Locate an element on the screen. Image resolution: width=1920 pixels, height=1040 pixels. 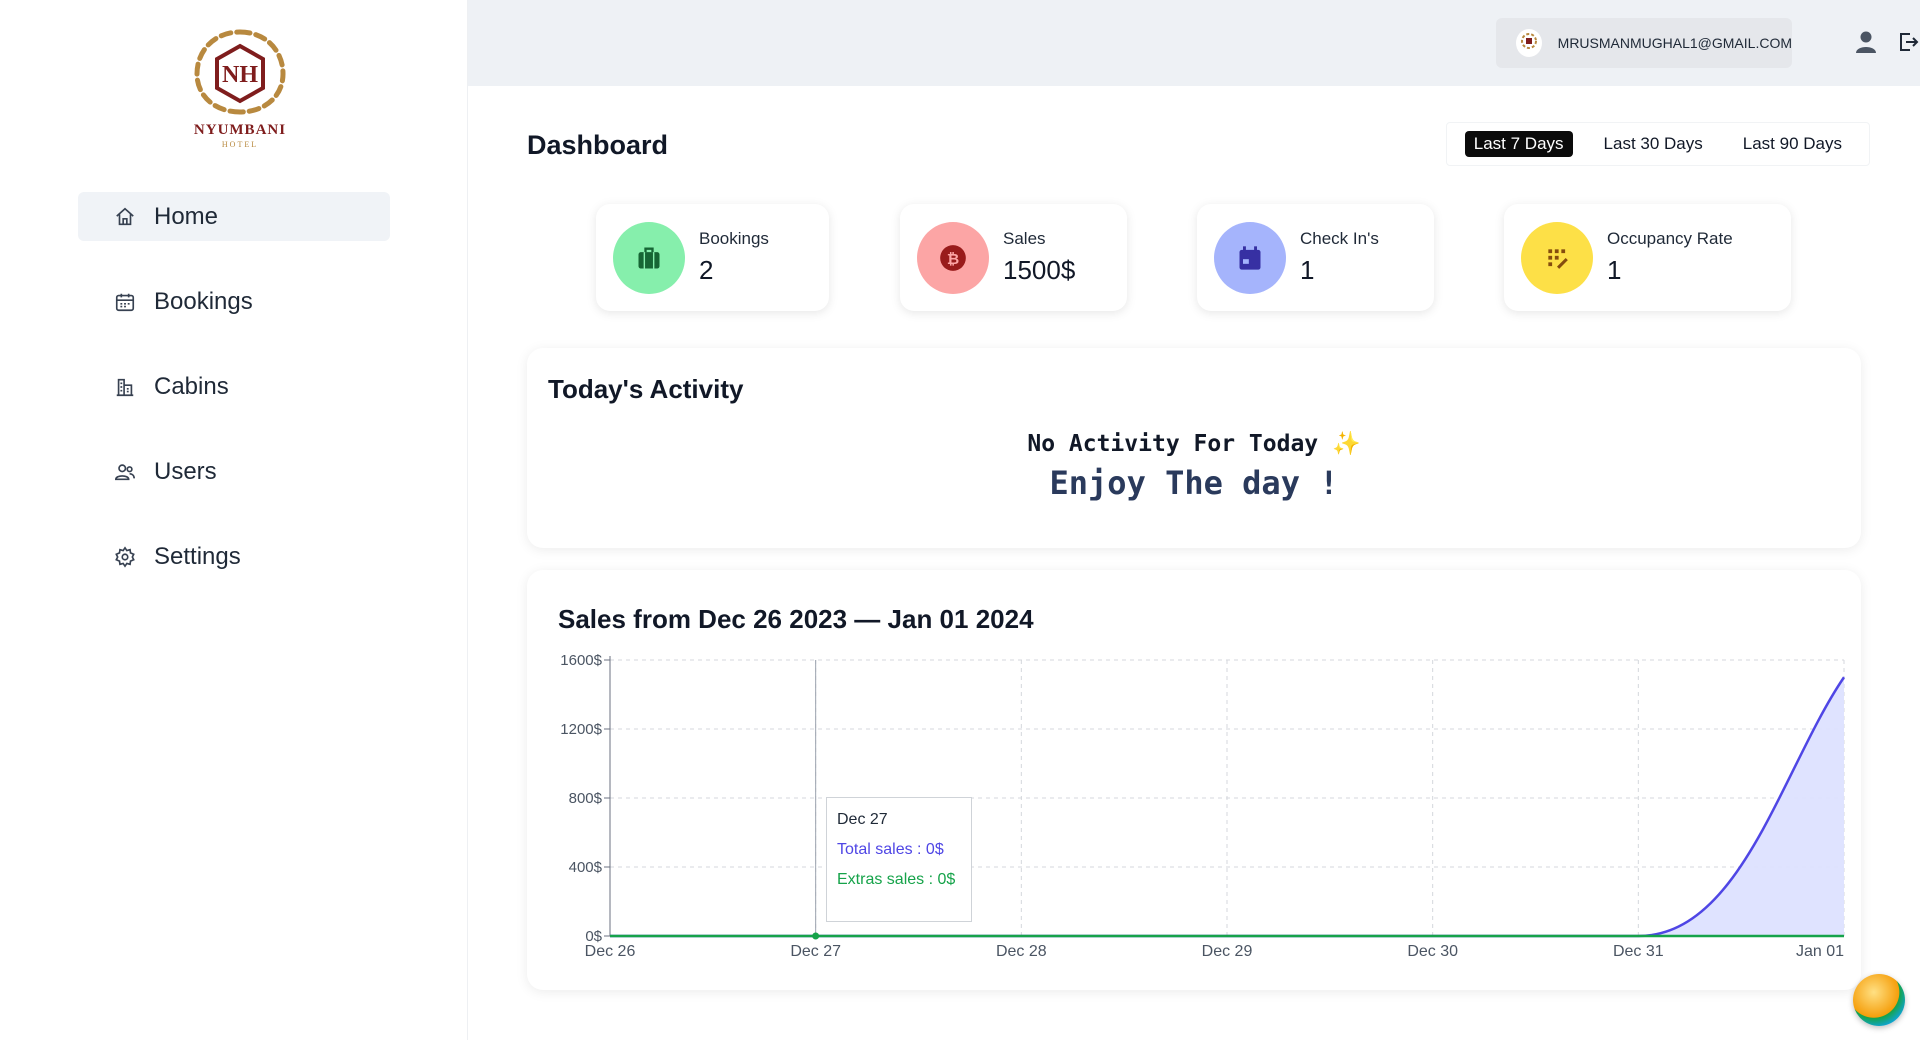
x-tick-label: Dec 27 is located at coordinates (815, 951).